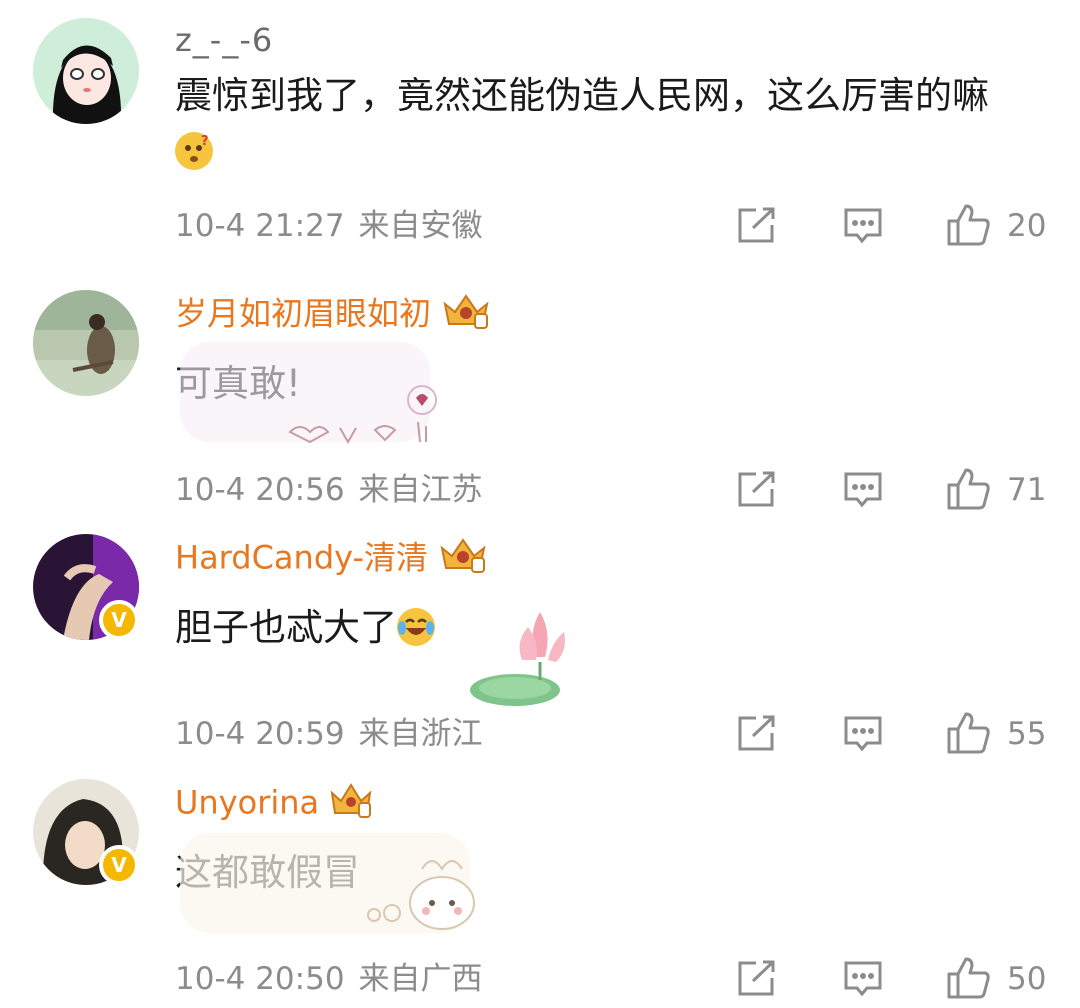 Image resolution: width=1080 pixels, height=1008 pixels. Describe the element at coordinates (597, 628) in the screenshot. I see `comment-text: 胆子也忒大了` at that location.